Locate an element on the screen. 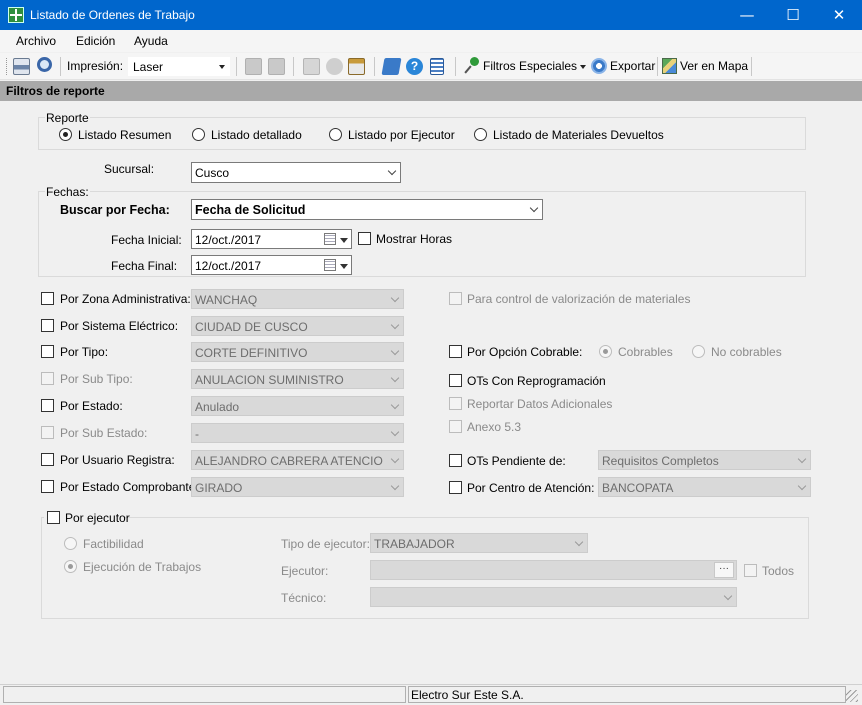 The height and width of the screenshot is (705, 862). filter-5-value: - is located at coordinates (197, 434).